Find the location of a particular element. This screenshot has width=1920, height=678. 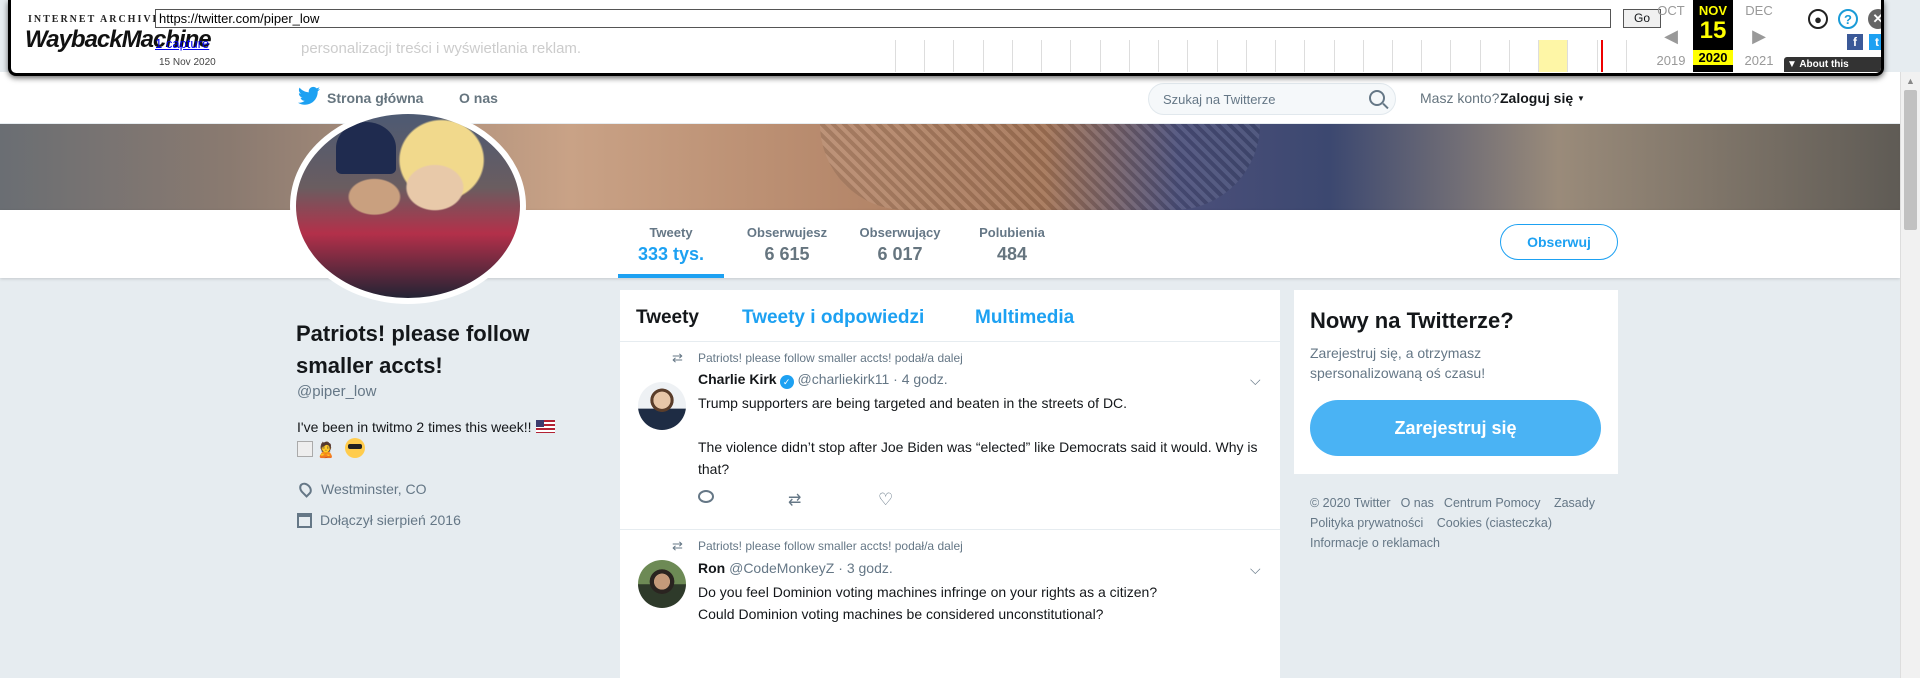

stat-followers: Obserwujący 6 017 is located at coordinates (900, 245).